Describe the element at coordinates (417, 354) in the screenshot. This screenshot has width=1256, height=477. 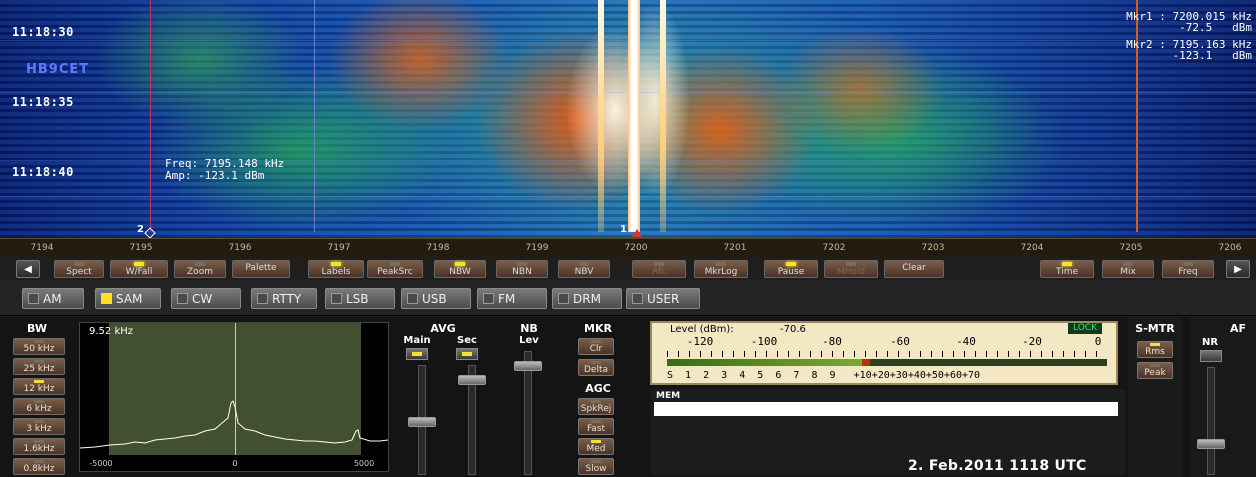
I see `avg-main-toggle` at that location.